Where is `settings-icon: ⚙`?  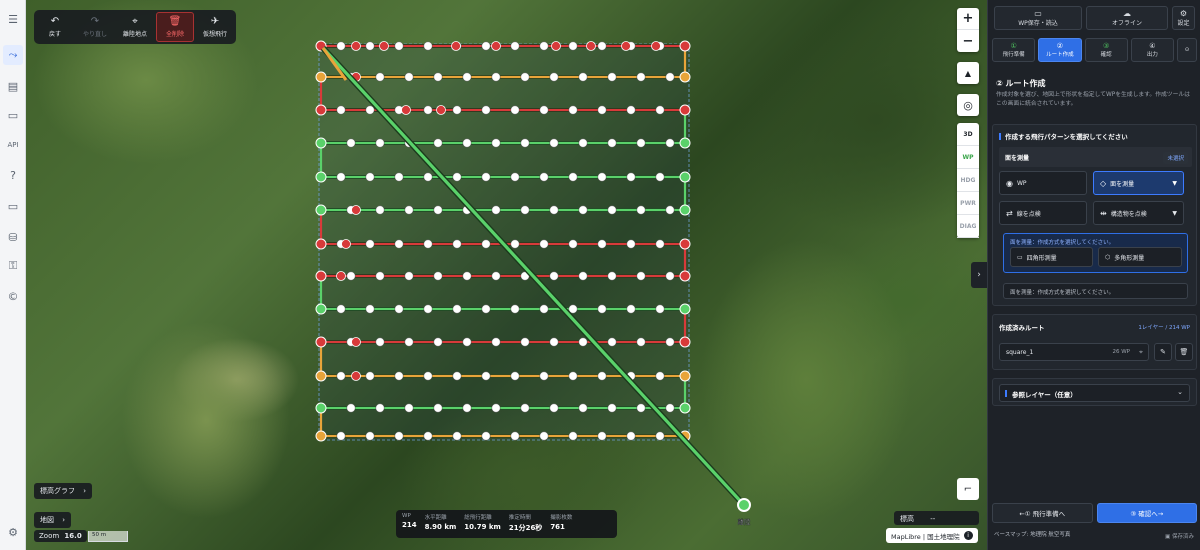
settings-icon: ⚙ is located at coordinates (13, 532).